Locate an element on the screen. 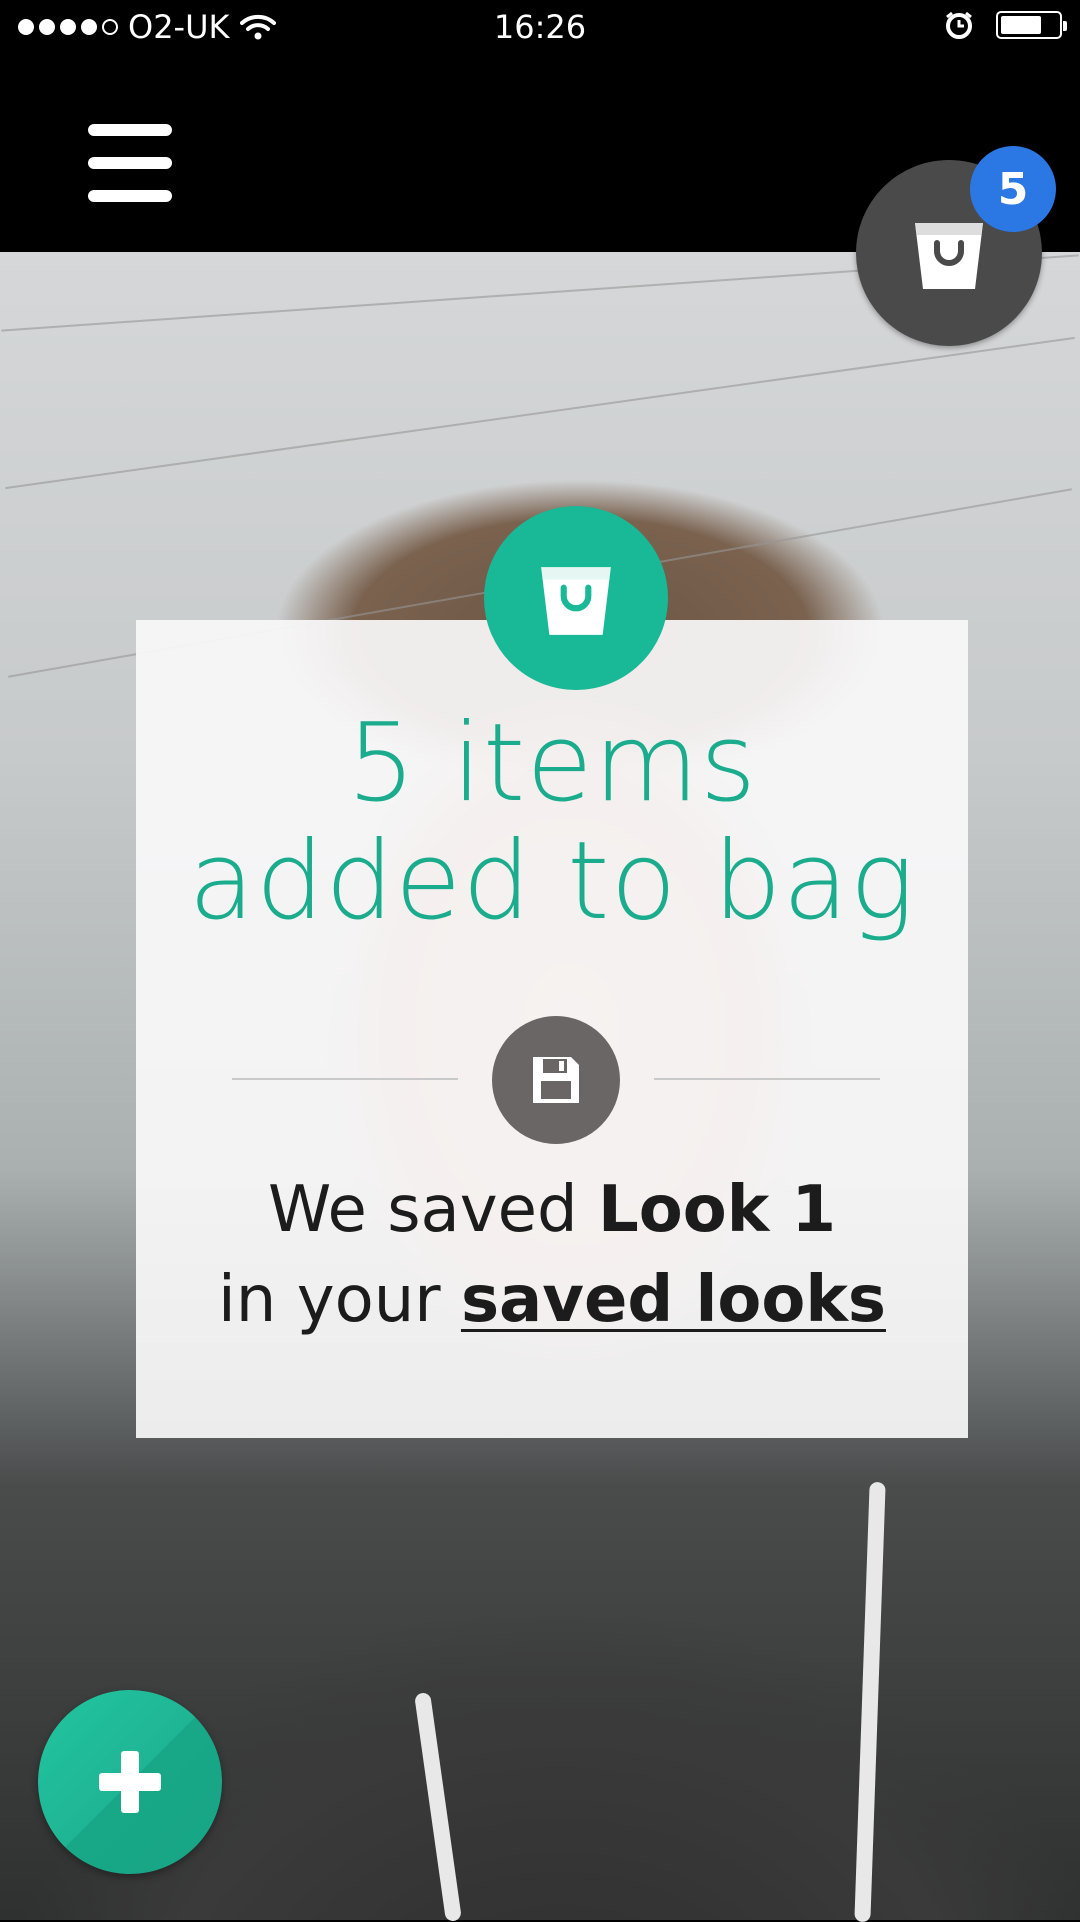 The height and width of the screenshot is (1922, 1080). add-button is located at coordinates (130, 1782).